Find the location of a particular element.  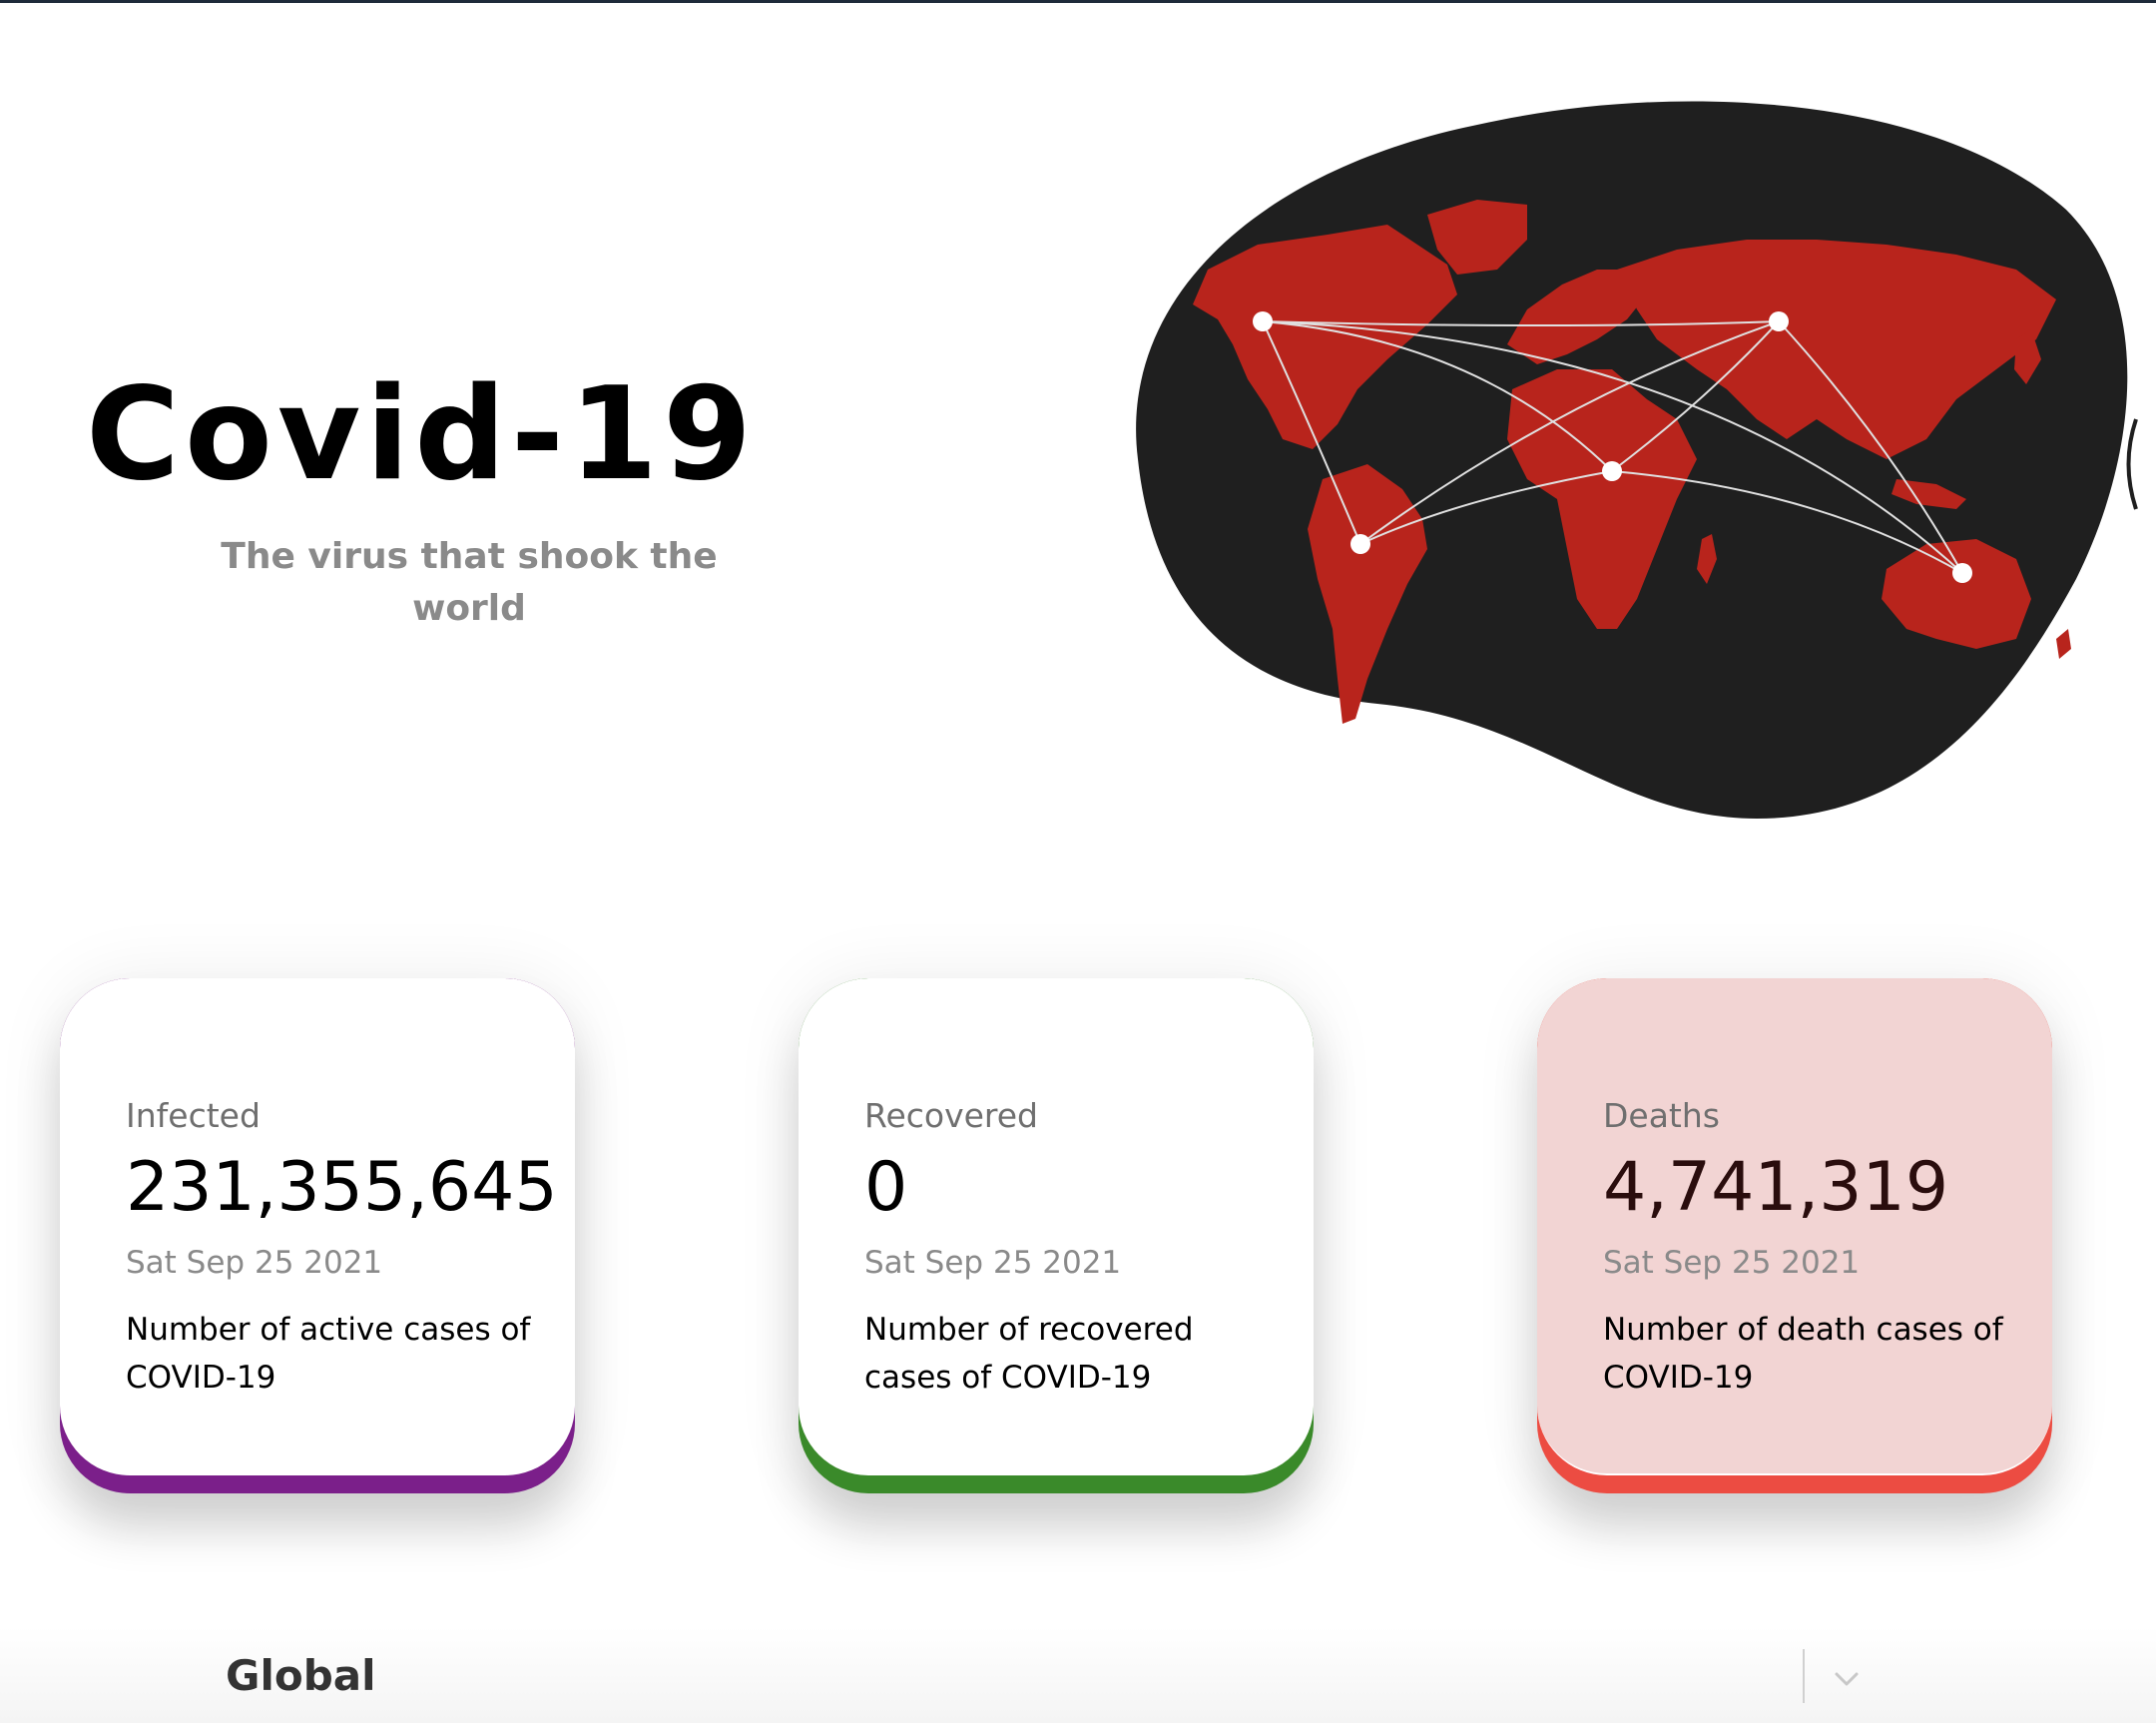

chevron-down-icon is located at coordinates (1847, 1679).